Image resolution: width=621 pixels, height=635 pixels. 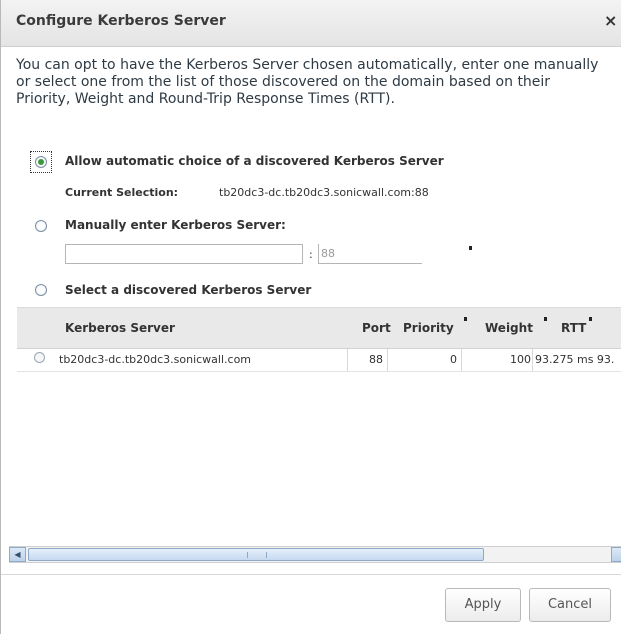 I want to click on col-header-priority: Priority, so click(x=428, y=328).